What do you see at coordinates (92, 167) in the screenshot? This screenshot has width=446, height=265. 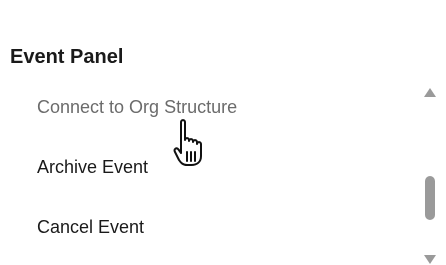 I see `menu-item-archive-event: Archive Event` at bounding box center [92, 167].